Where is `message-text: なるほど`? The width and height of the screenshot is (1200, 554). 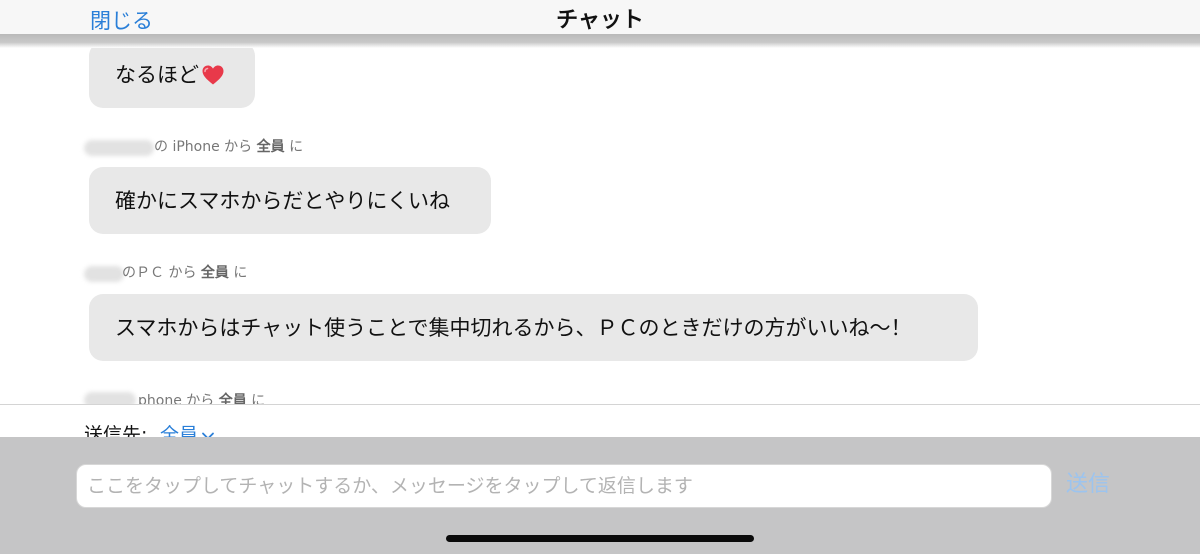 message-text: なるほど is located at coordinates (157, 75).